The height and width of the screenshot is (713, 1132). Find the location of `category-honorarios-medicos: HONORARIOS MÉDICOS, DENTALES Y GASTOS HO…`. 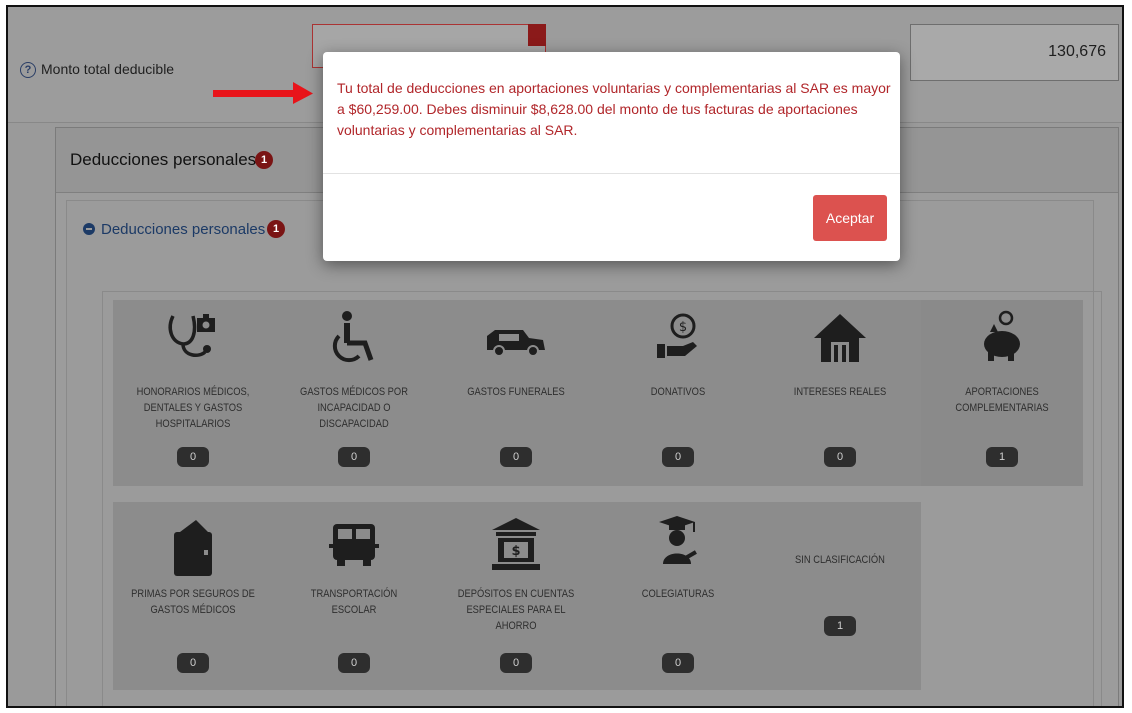

category-honorarios-medicos: HONORARIOS MÉDICOS, DENTALES Y GASTOS HO… is located at coordinates (193, 393).